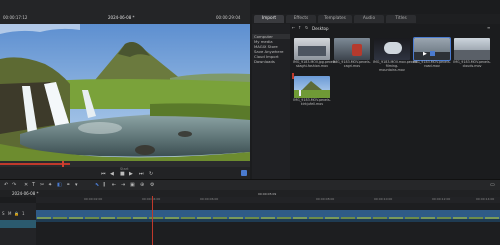 The height and width of the screenshot is (245, 500). I want to click on timeline-title: 2024-06-08 *, so click(25, 193).